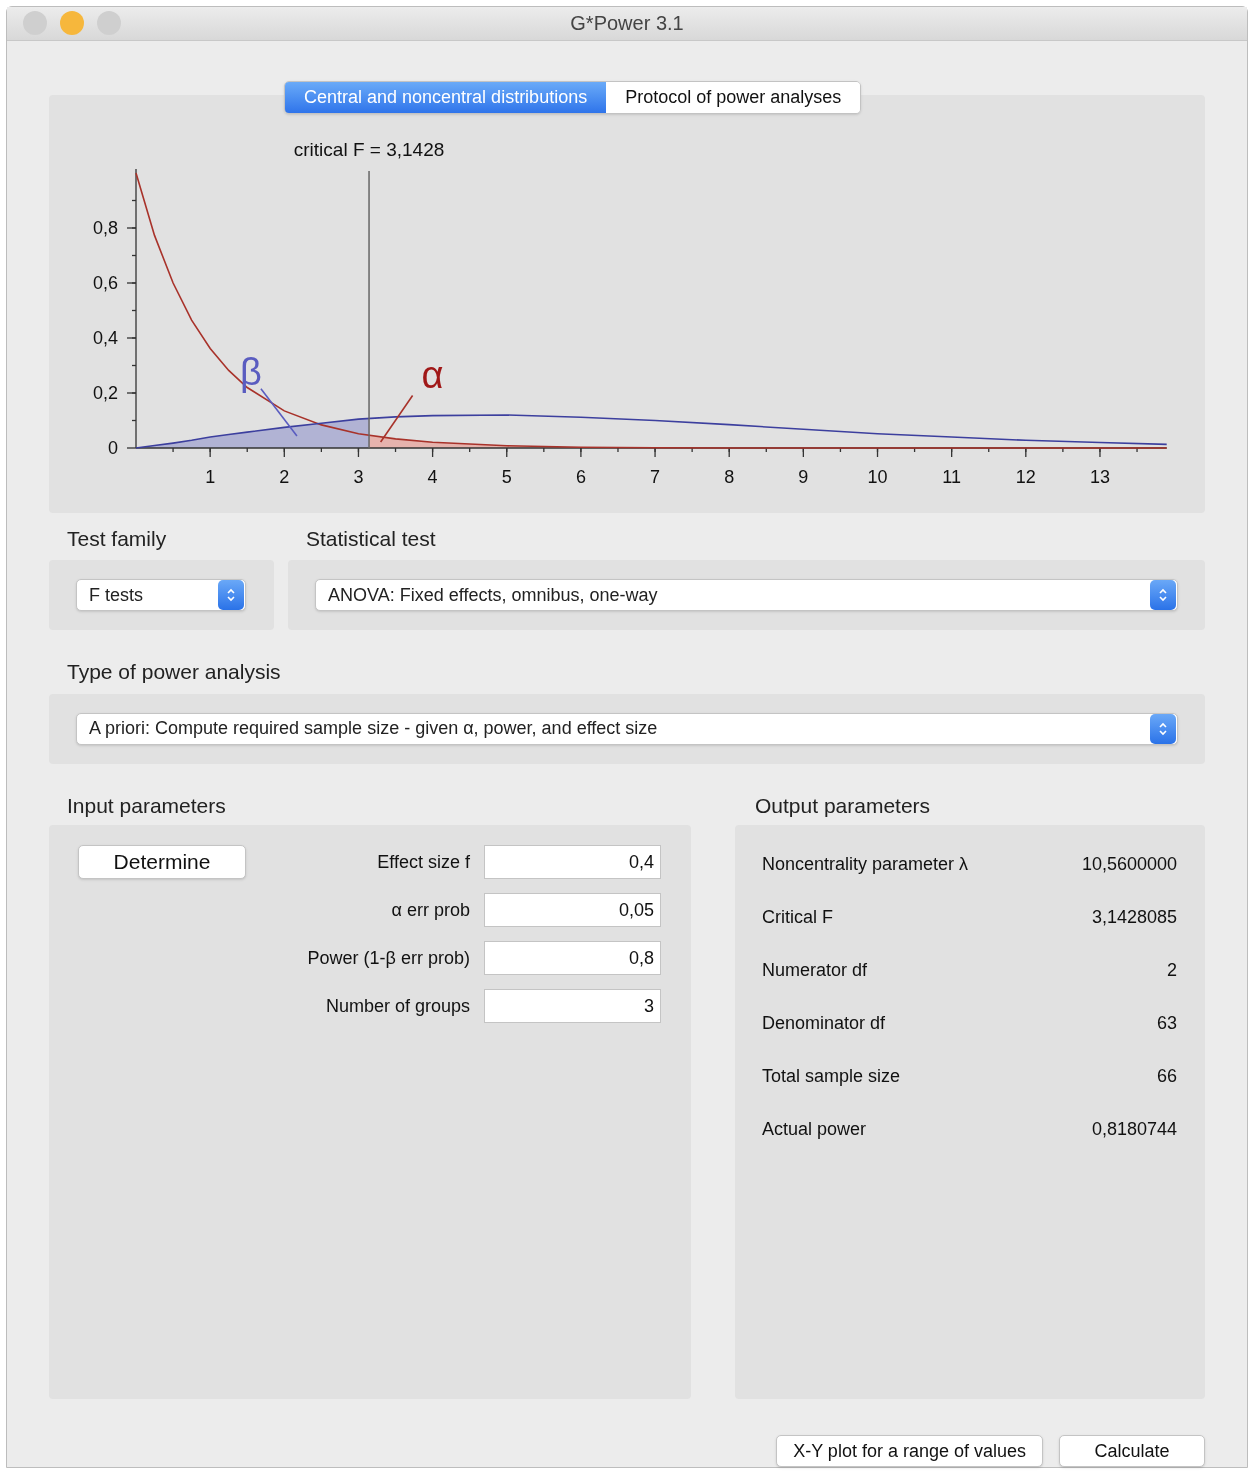 Image resolution: width=1252 pixels, height=1473 pixels. Describe the element at coordinates (113, 447) in the screenshot. I see `axis-label: 0` at that location.